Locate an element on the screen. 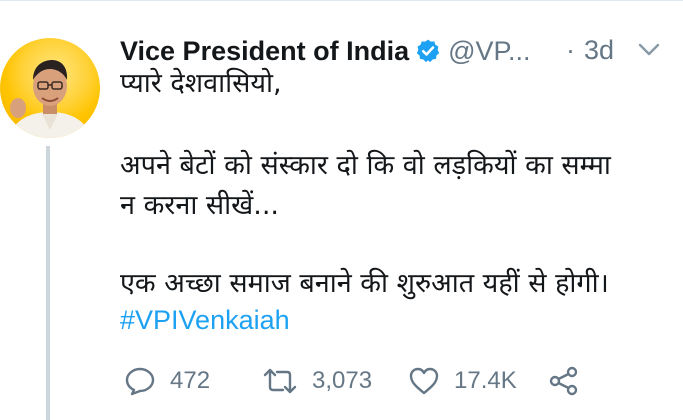 Image resolution: width=683 pixels, height=420 pixels. share-button is located at coordinates (564, 381).